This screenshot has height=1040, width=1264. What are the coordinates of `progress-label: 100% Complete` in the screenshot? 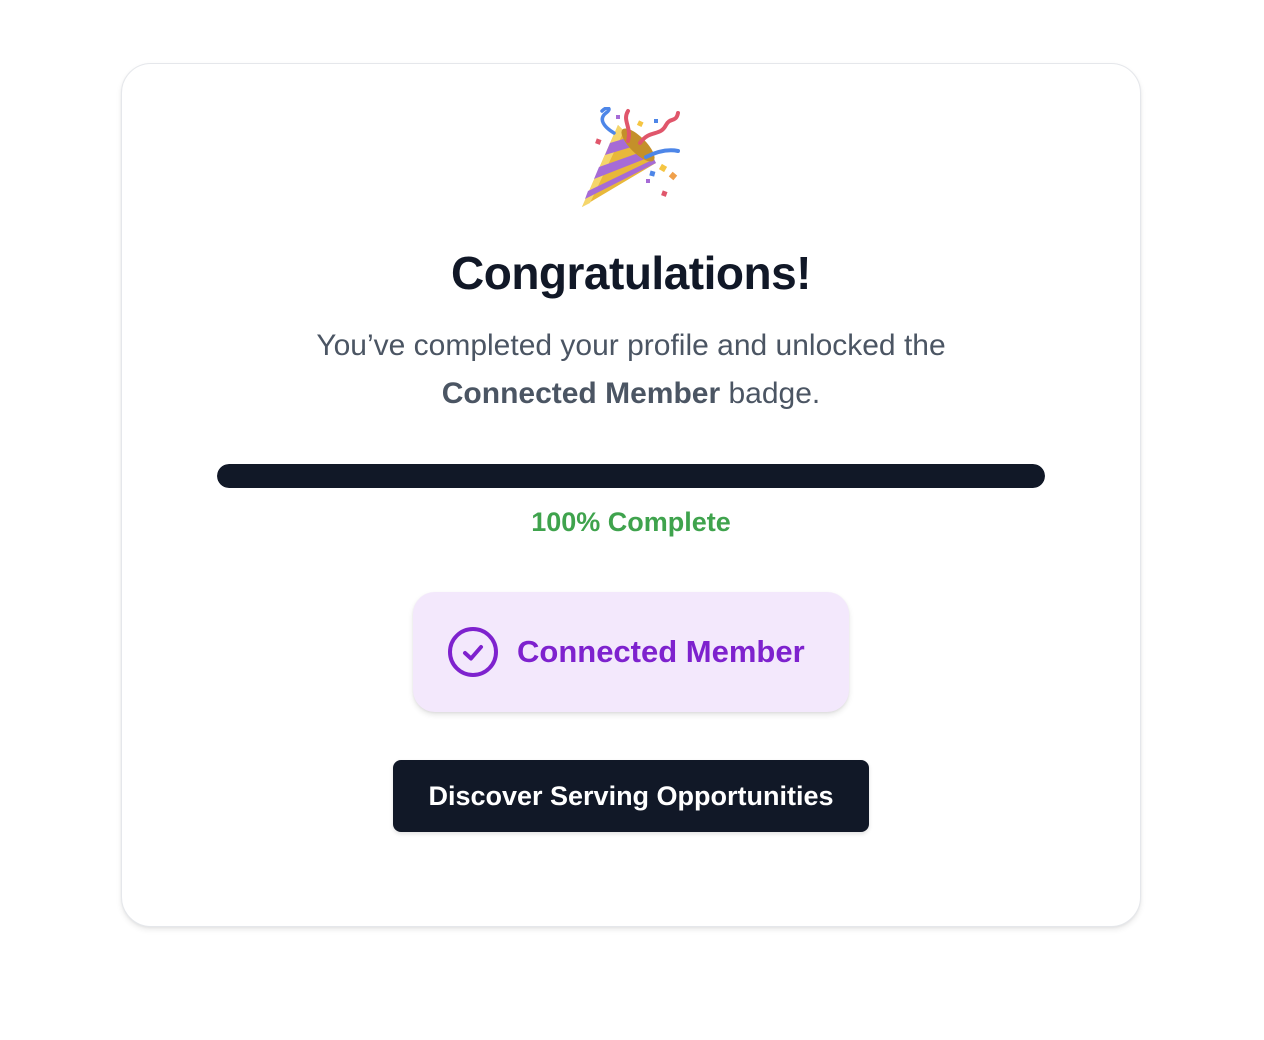 It's located at (631, 522).